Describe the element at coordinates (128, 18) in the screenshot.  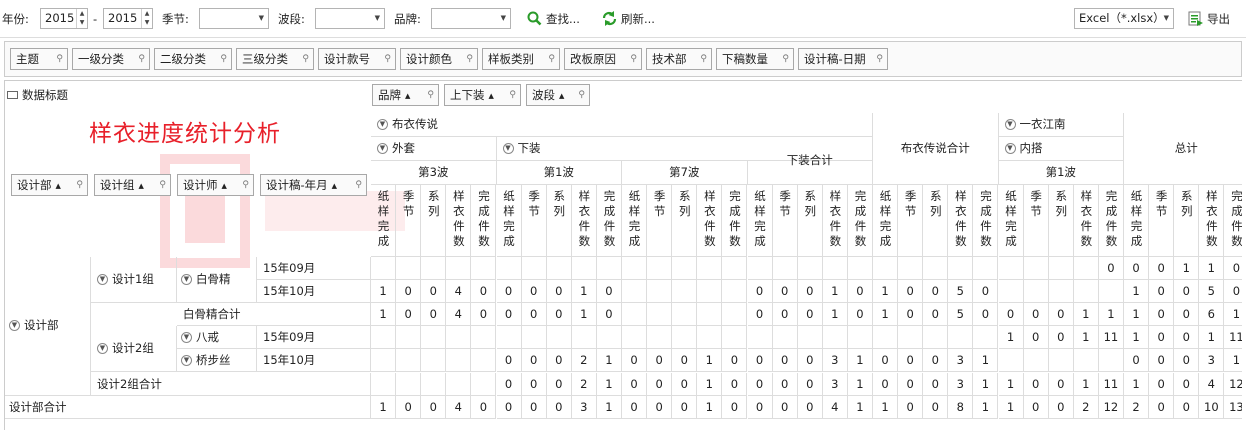
I see `year-to-spinner: 2015 ▲ ▼` at that location.